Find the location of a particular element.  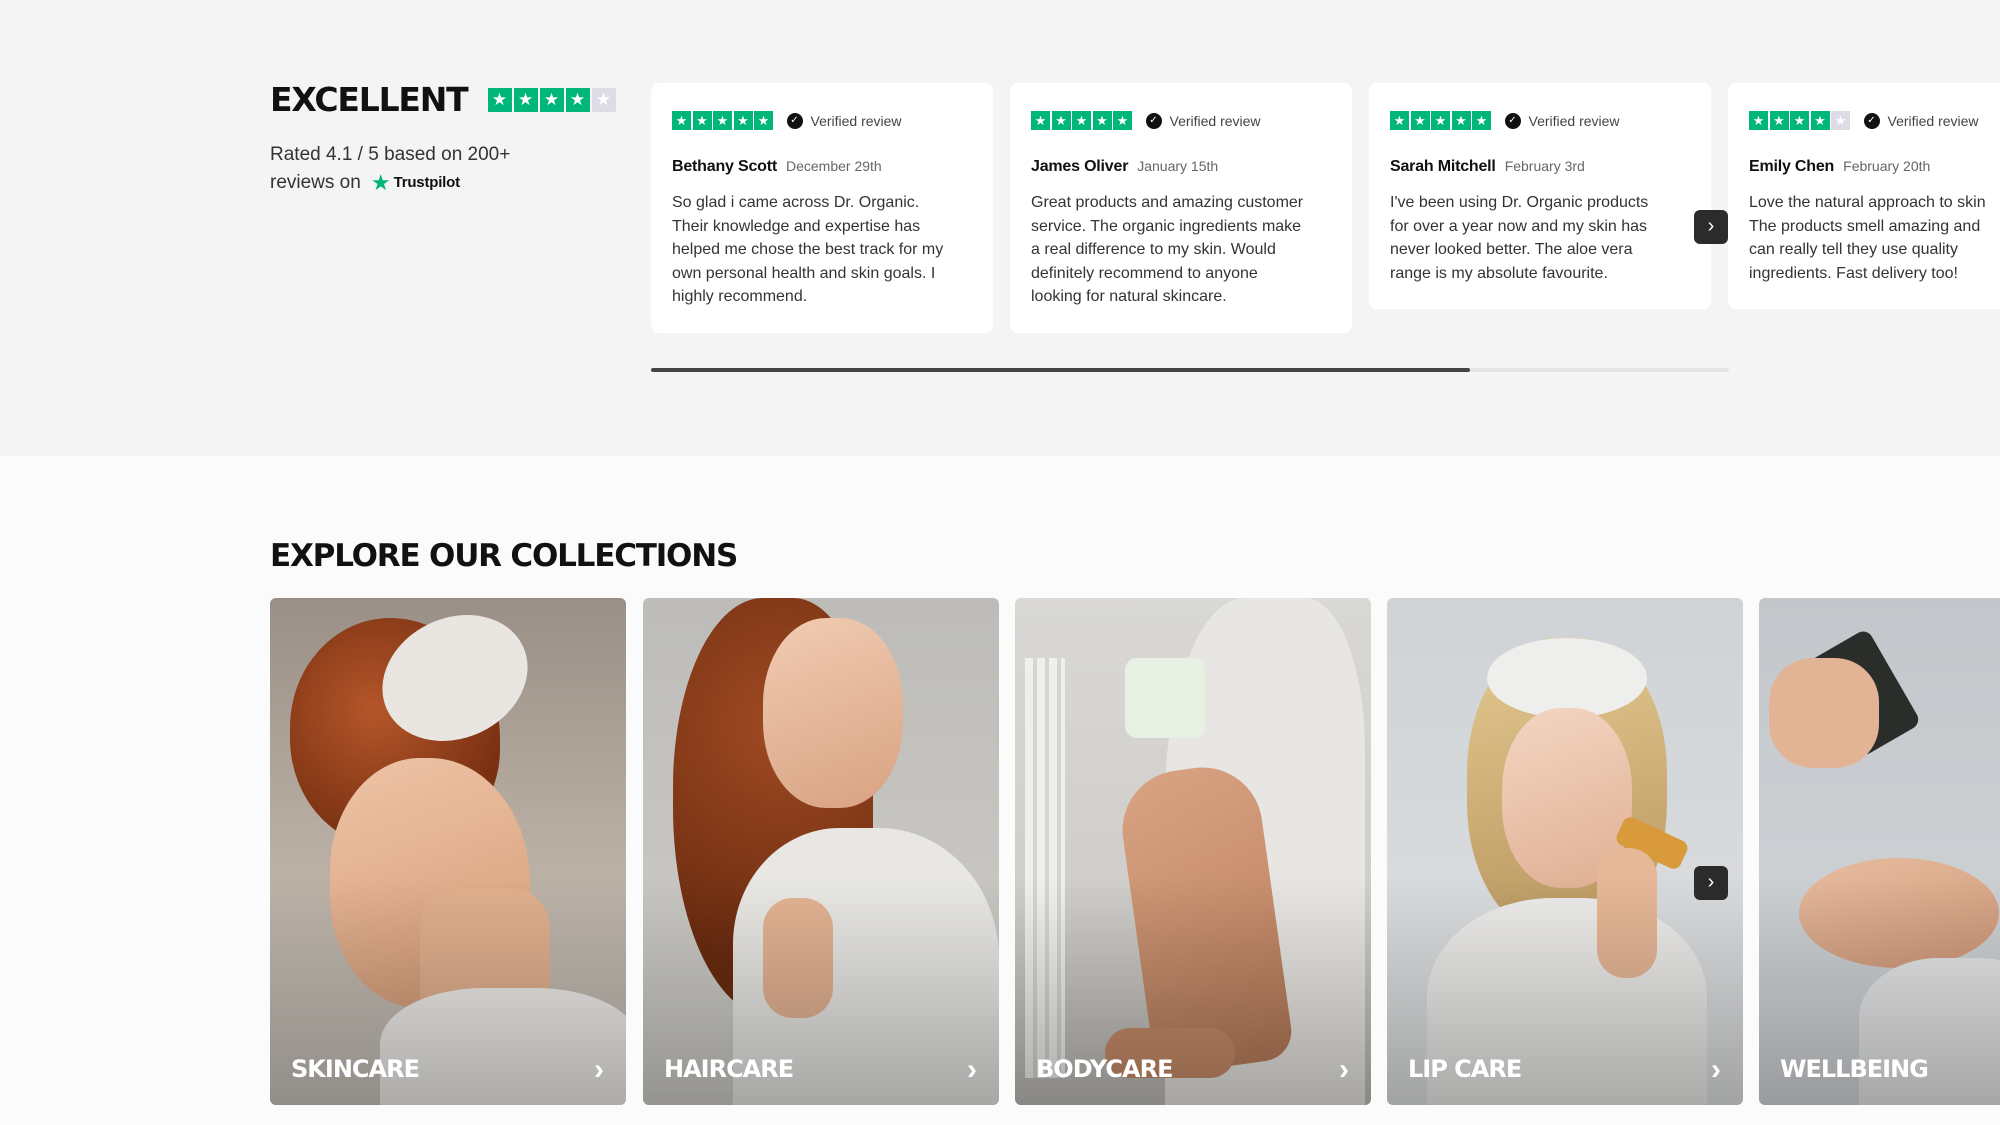

review-text-line: a real difference to my skin. Would is located at coordinates (1153, 249).